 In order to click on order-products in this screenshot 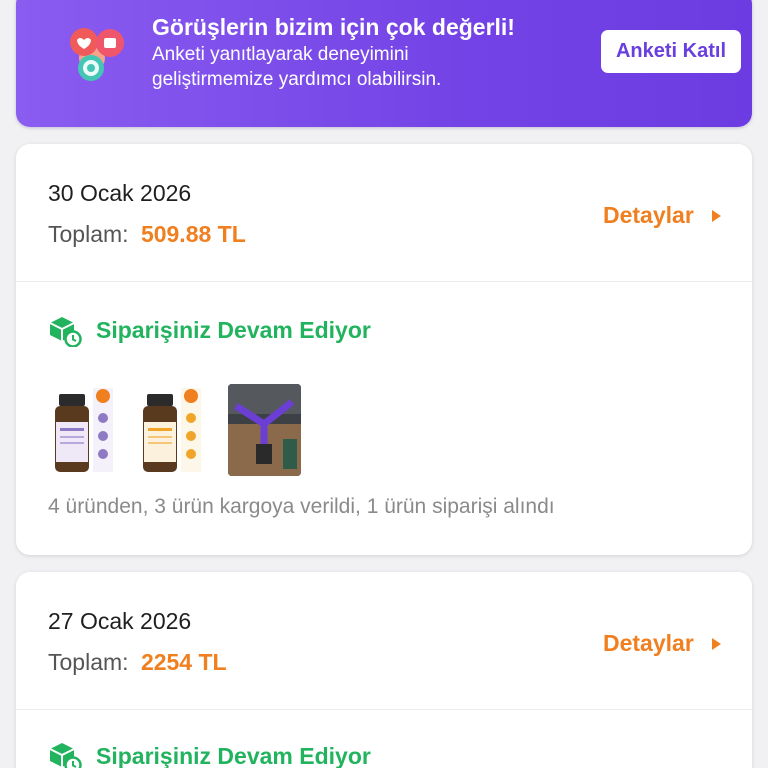, I will do `click(176, 430)`.